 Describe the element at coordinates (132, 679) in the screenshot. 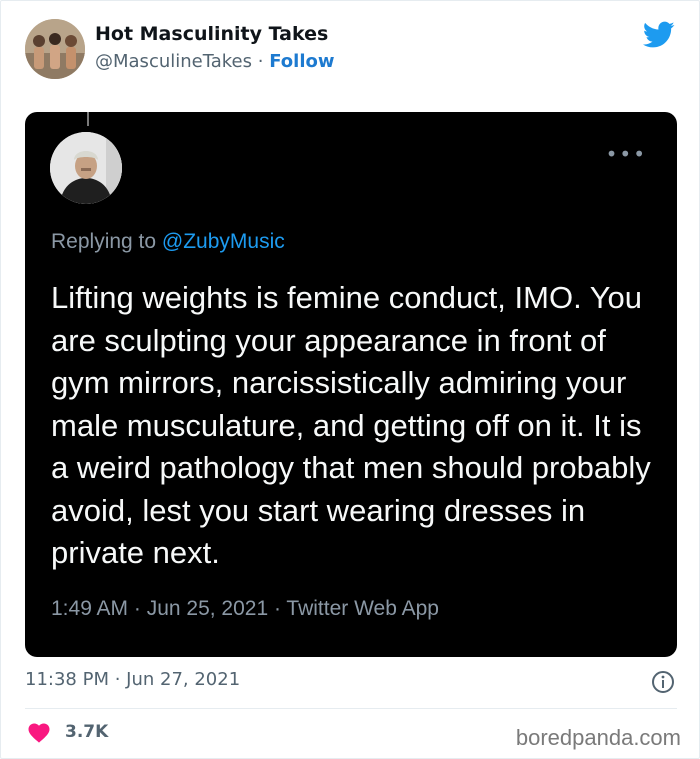

I see `tweet-timestamp: 11:38 PM · Jun 27, 2021` at that location.